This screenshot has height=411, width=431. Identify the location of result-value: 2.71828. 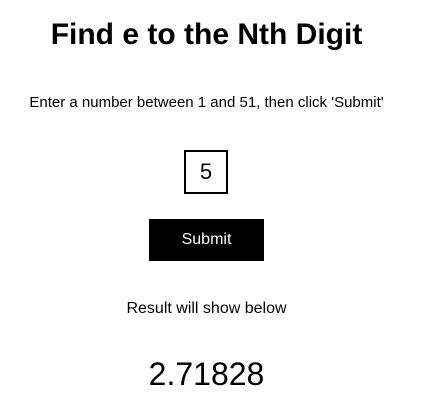
(206, 374).